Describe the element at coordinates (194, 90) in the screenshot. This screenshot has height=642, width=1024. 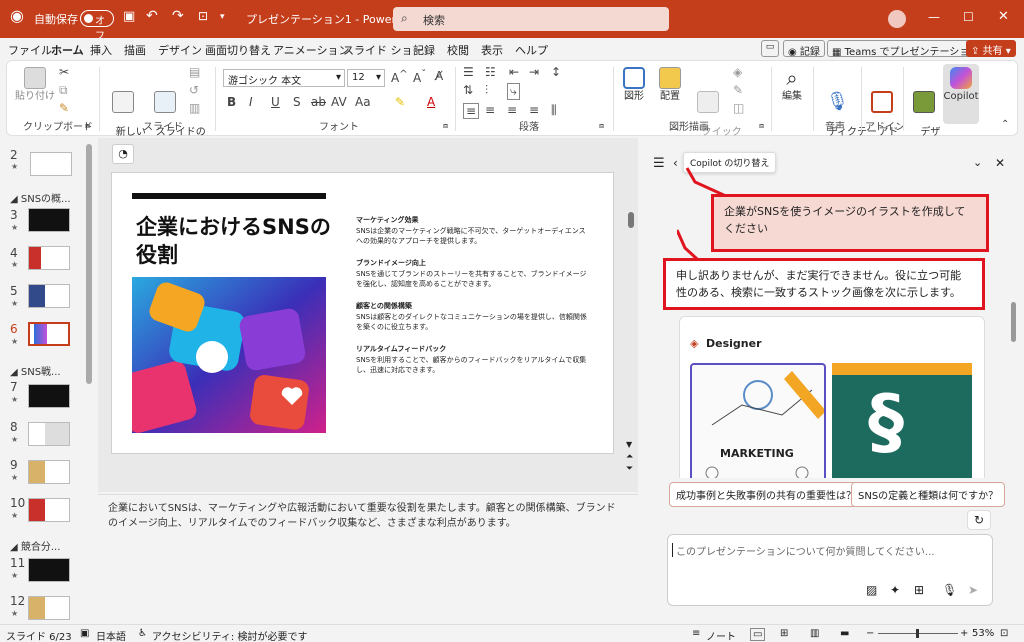
I see `reset-icon: ↺` at that location.